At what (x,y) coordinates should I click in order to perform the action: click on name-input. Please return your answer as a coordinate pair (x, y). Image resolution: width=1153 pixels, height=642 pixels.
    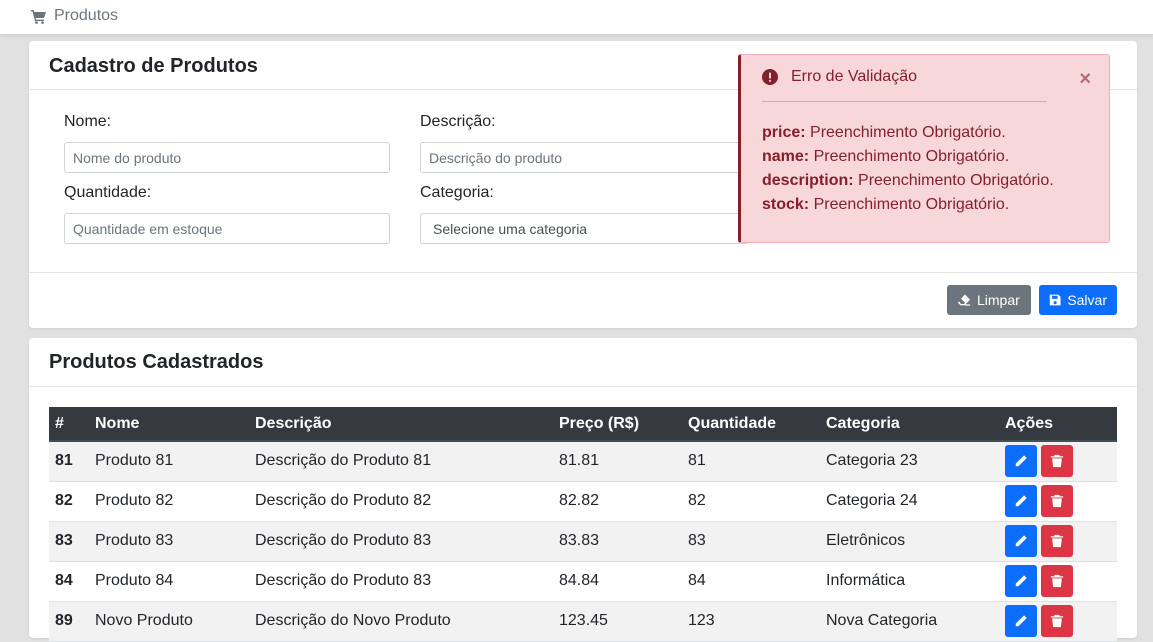
    Looking at the image, I should click on (227, 157).